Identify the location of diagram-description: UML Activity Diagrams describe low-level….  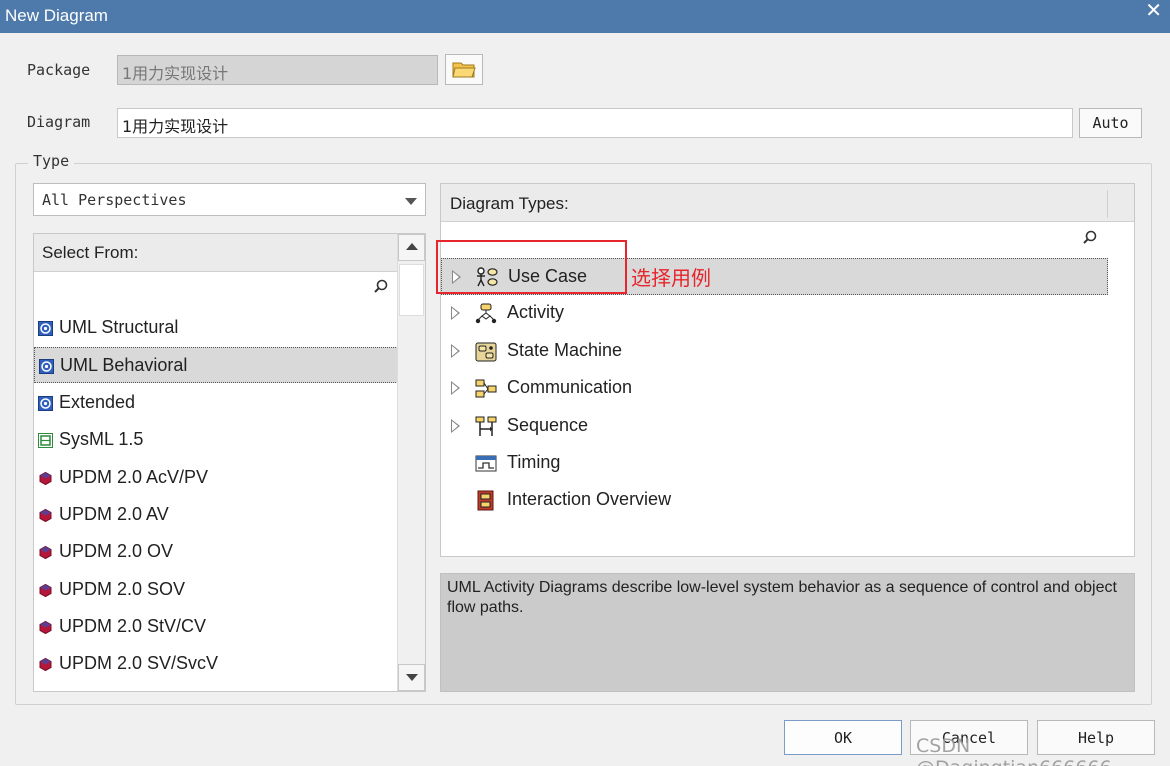
(787, 632).